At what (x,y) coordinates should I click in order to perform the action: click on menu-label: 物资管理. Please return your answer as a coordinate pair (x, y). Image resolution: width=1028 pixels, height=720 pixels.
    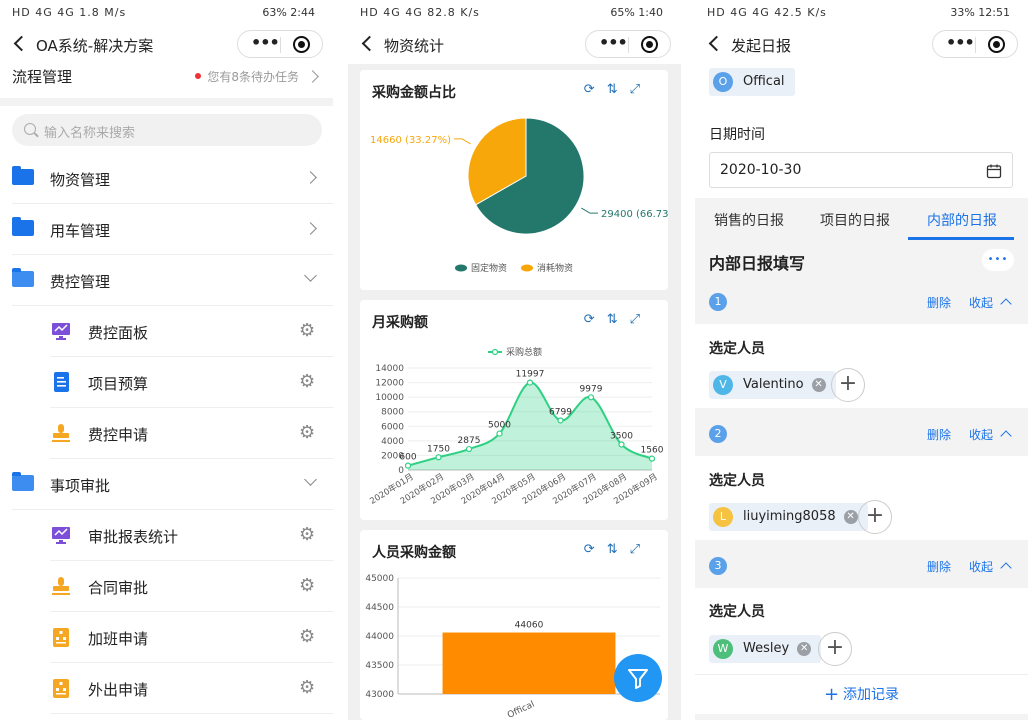
    Looking at the image, I should click on (80, 180).